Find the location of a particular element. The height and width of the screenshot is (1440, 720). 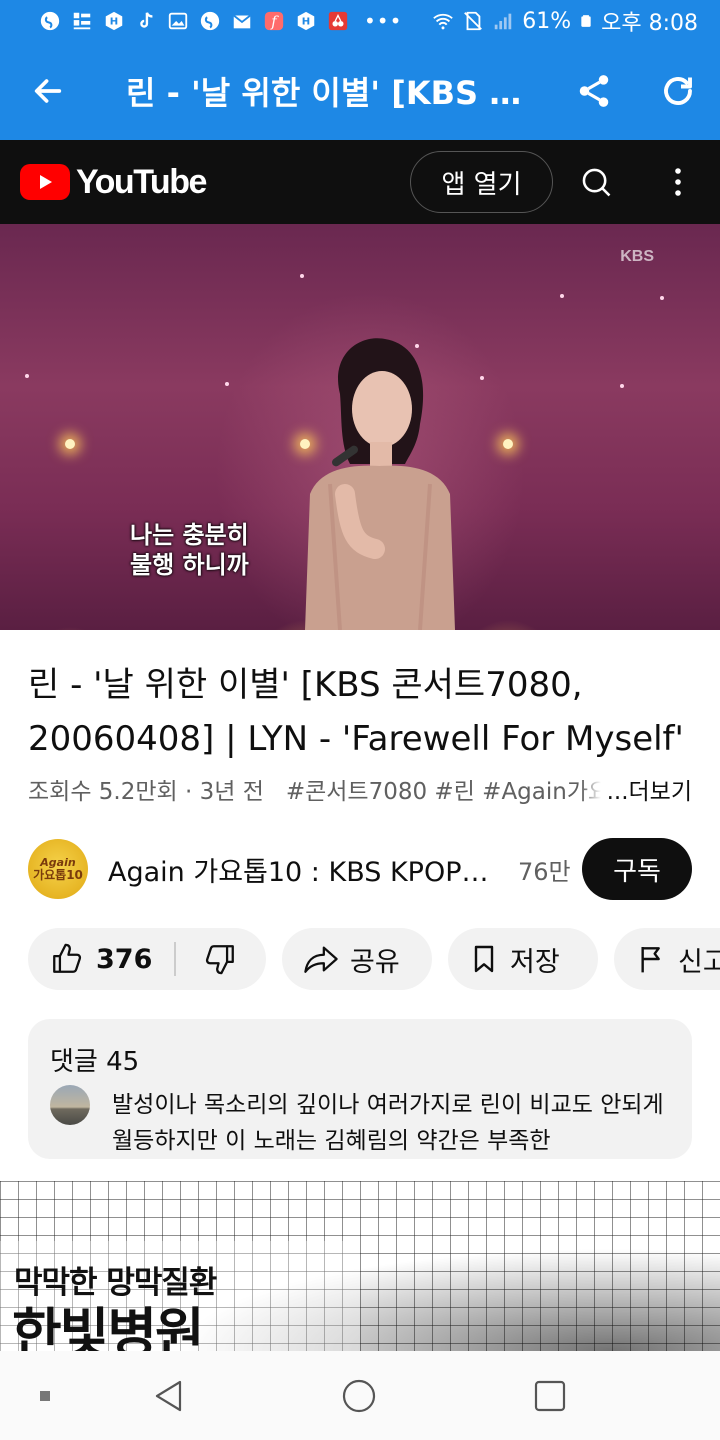

report-label: 신고 is located at coordinates (699, 962).